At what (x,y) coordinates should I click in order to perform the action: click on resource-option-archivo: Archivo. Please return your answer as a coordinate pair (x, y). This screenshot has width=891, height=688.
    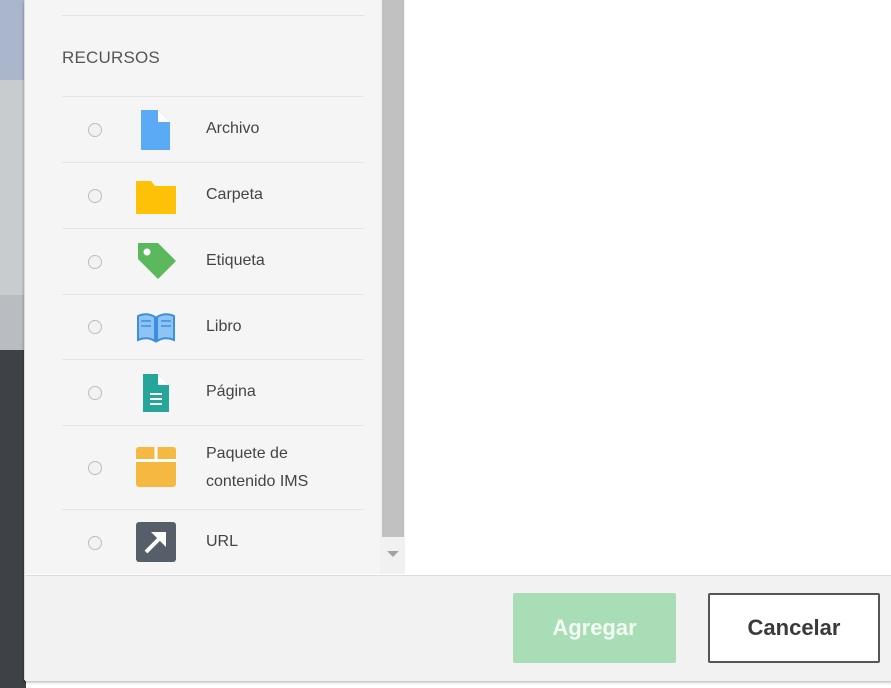
    Looking at the image, I should click on (213, 129).